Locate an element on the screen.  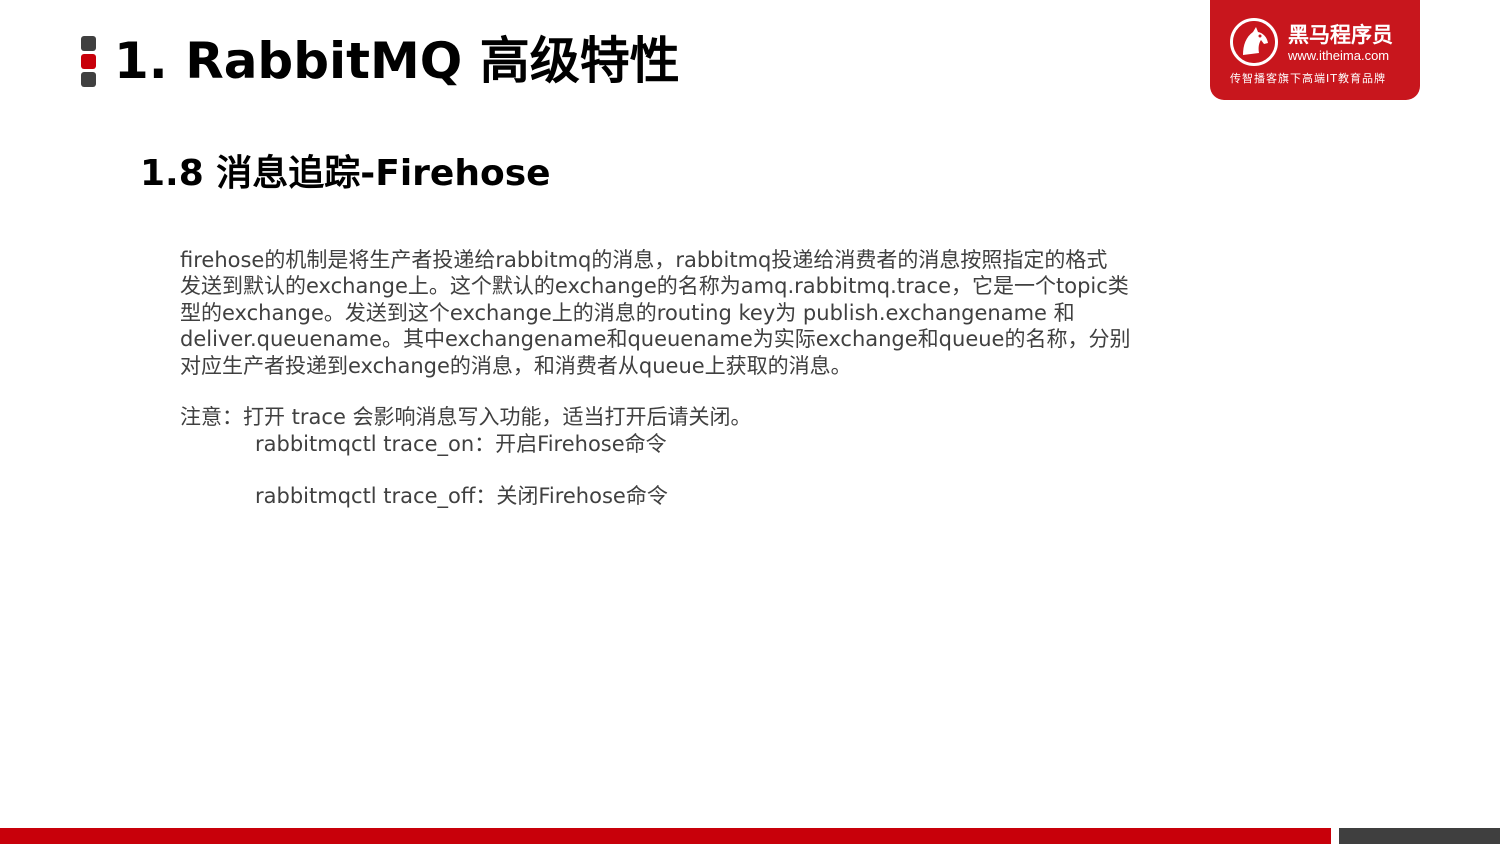
title-marker is located at coordinates (89, 62).